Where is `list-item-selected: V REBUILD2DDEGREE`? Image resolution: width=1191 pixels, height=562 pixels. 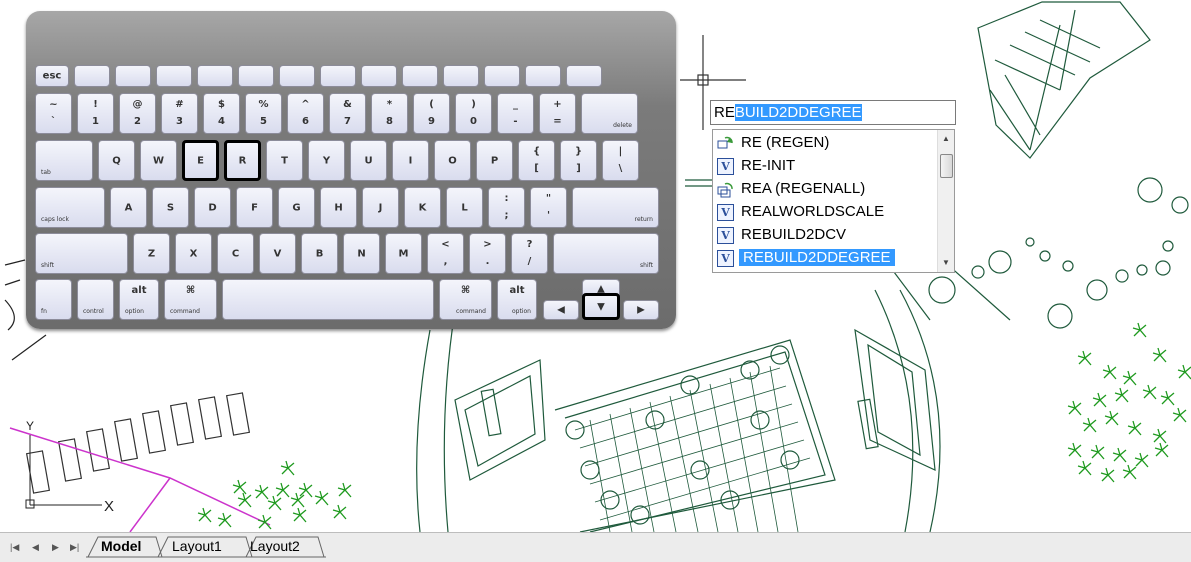
list-item-selected: V REBUILD2DDEGREE is located at coordinates (825, 258).